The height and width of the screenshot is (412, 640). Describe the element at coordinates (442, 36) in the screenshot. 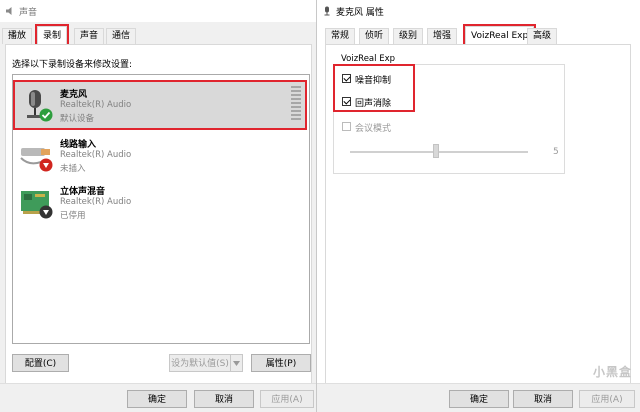

I see `tab-enhancements: 增强` at that location.